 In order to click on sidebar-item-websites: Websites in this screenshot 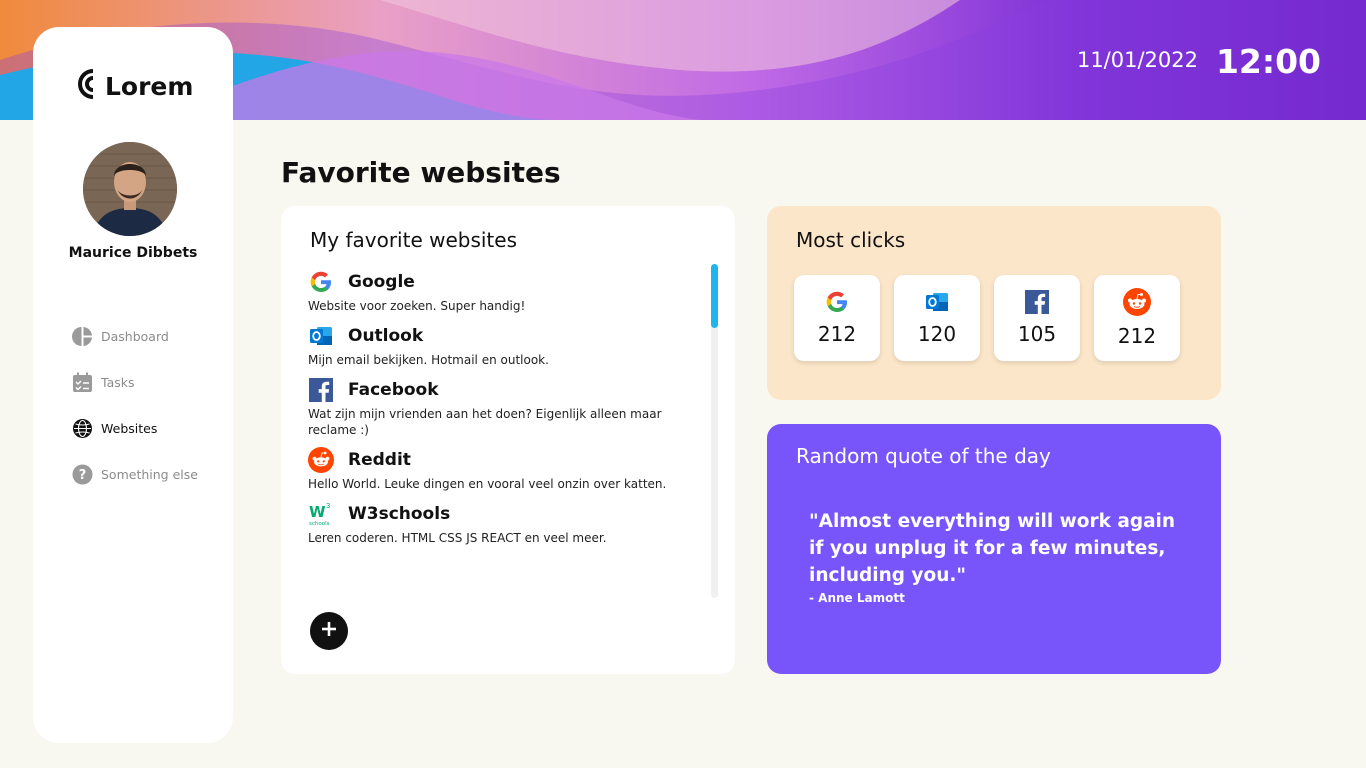, I will do `click(134, 428)`.